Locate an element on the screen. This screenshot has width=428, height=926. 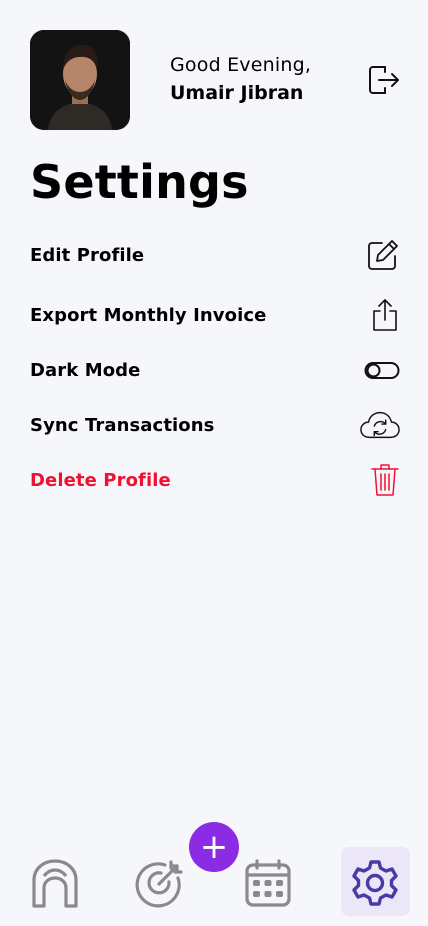
settings-item-dark-mode: Dark Mode is located at coordinates (215, 370).